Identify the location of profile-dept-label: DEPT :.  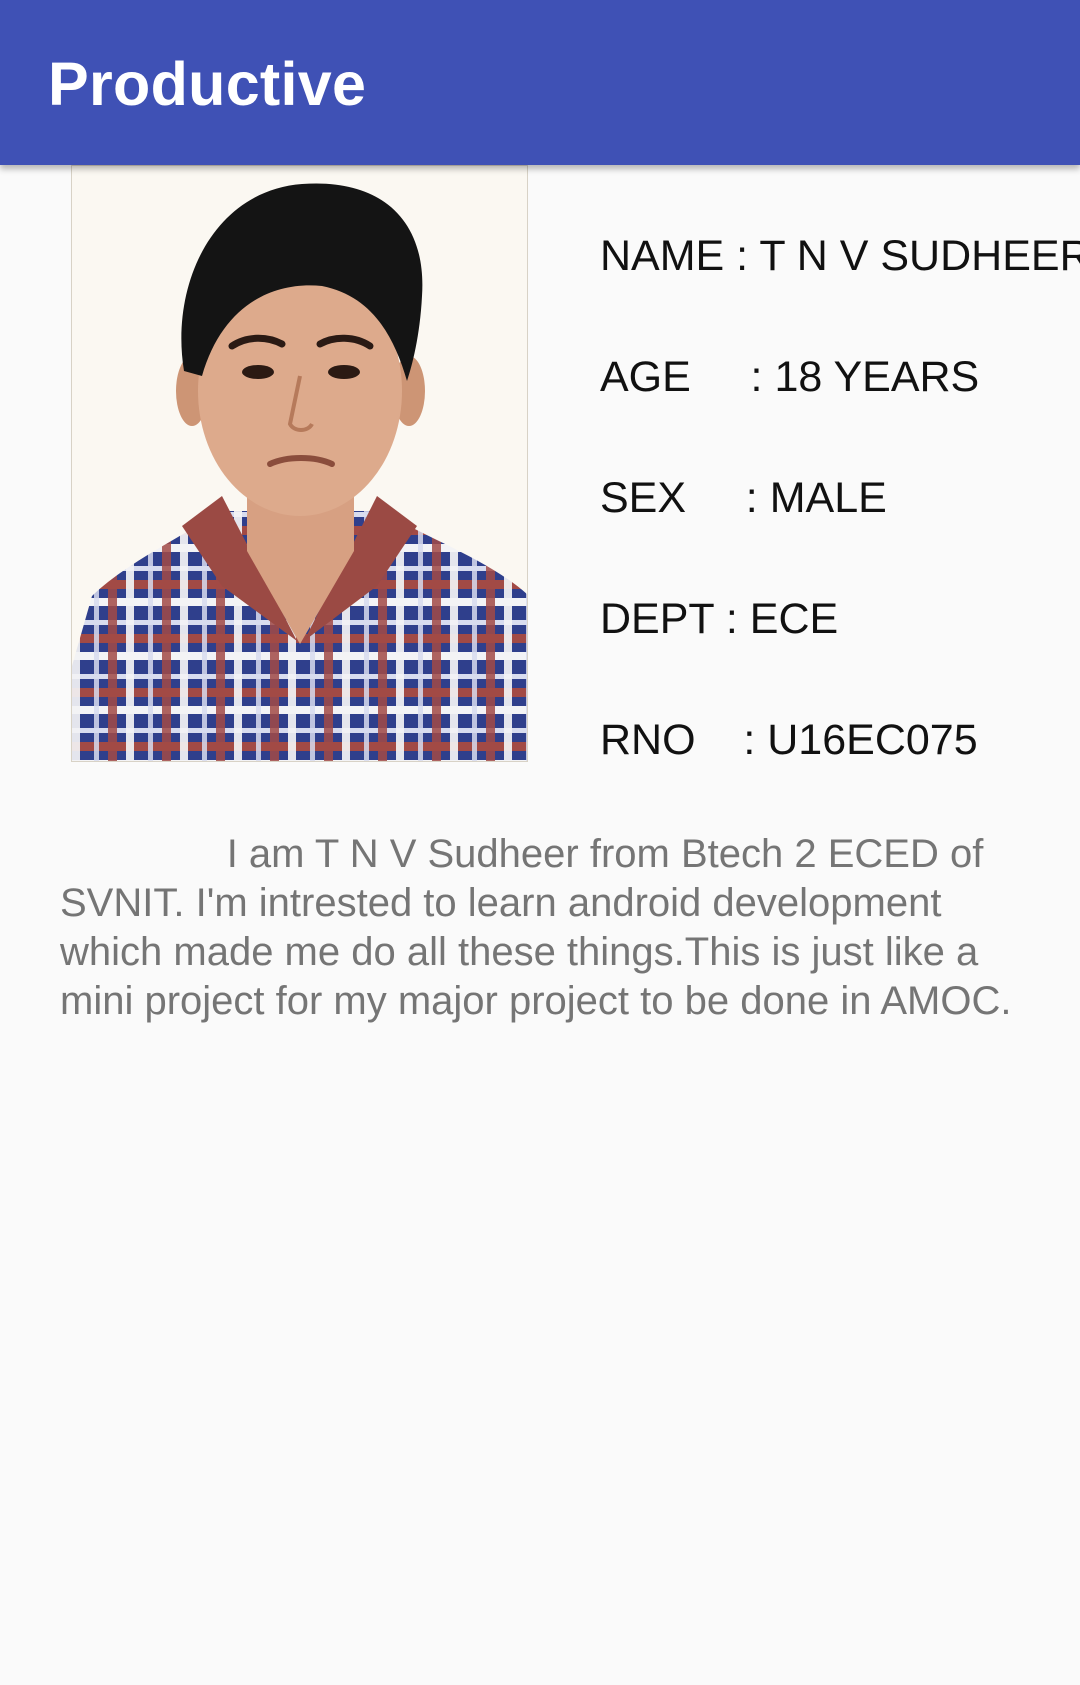
(669, 619).